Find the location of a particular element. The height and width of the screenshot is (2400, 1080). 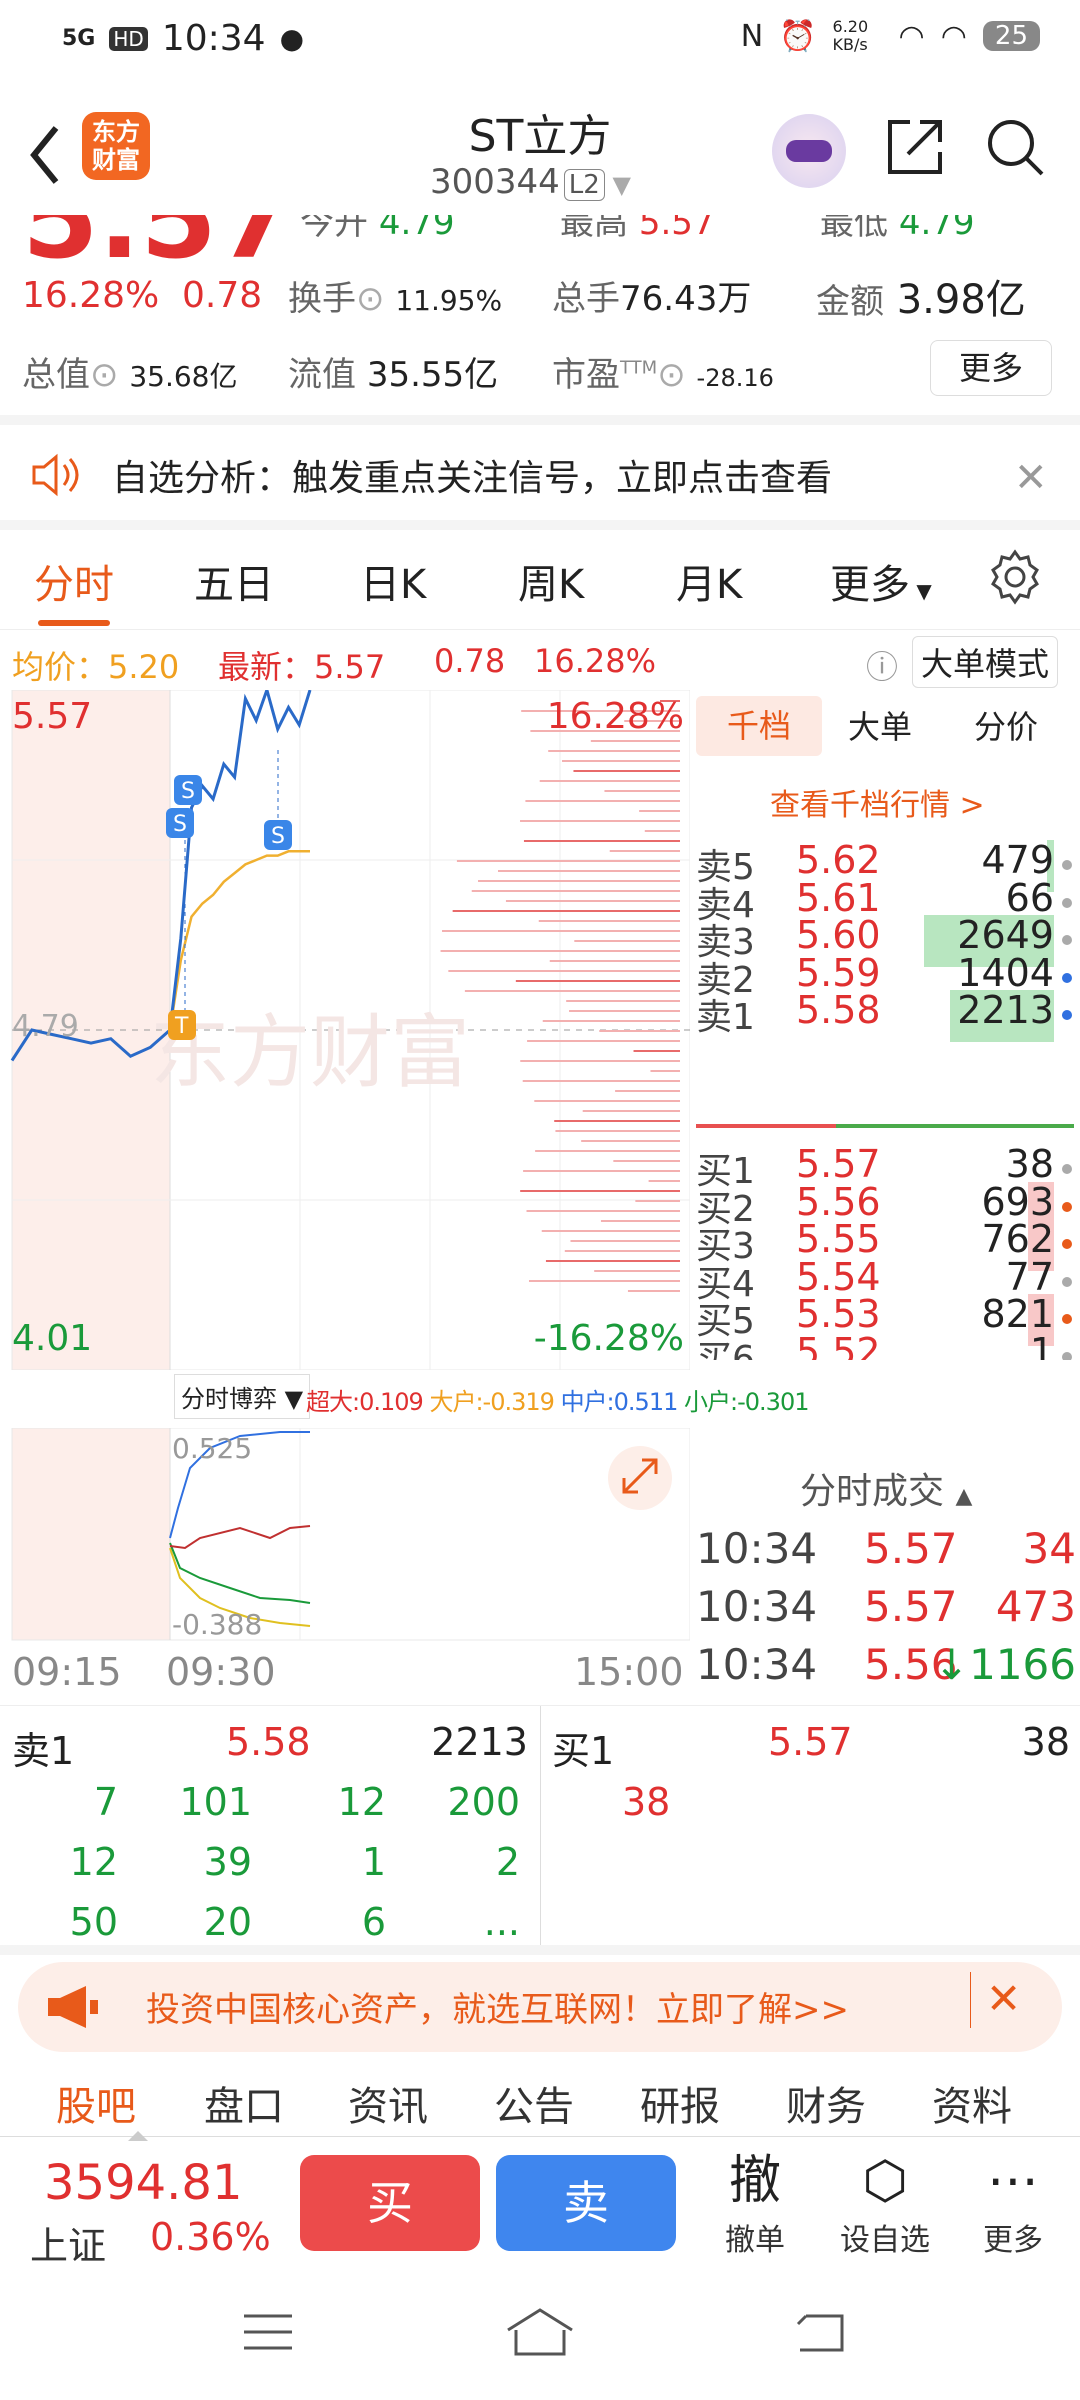

marker-label: S is located at coordinates (180, 824).